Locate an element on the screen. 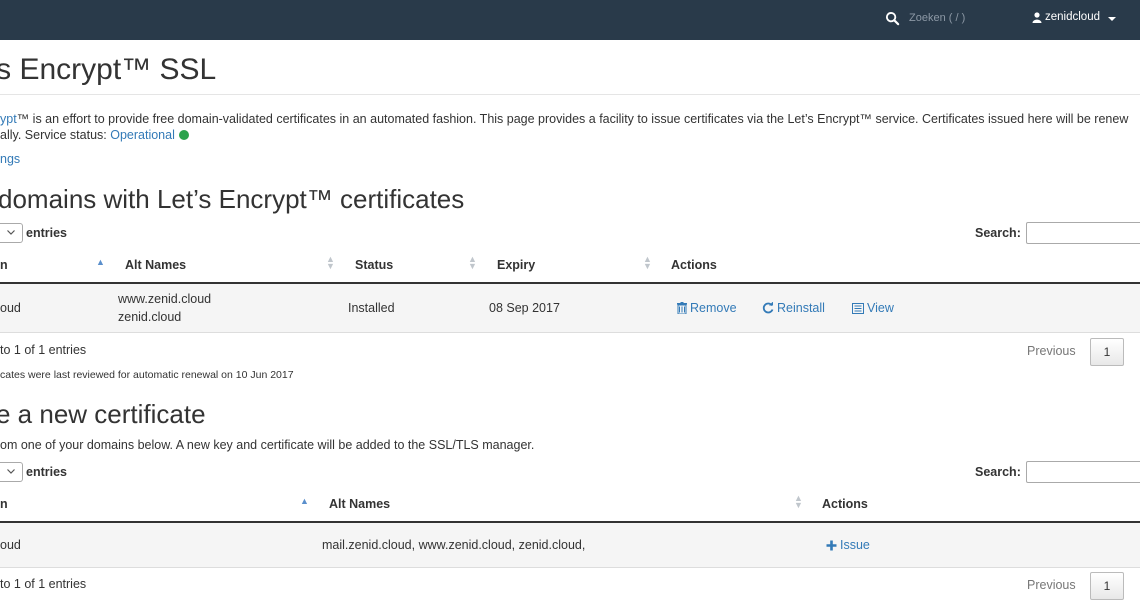 Image resolution: width=1140 pixels, height=606 pixels. intro-line-2: ally. Service status: Operational is located at coordinates (94, 135).